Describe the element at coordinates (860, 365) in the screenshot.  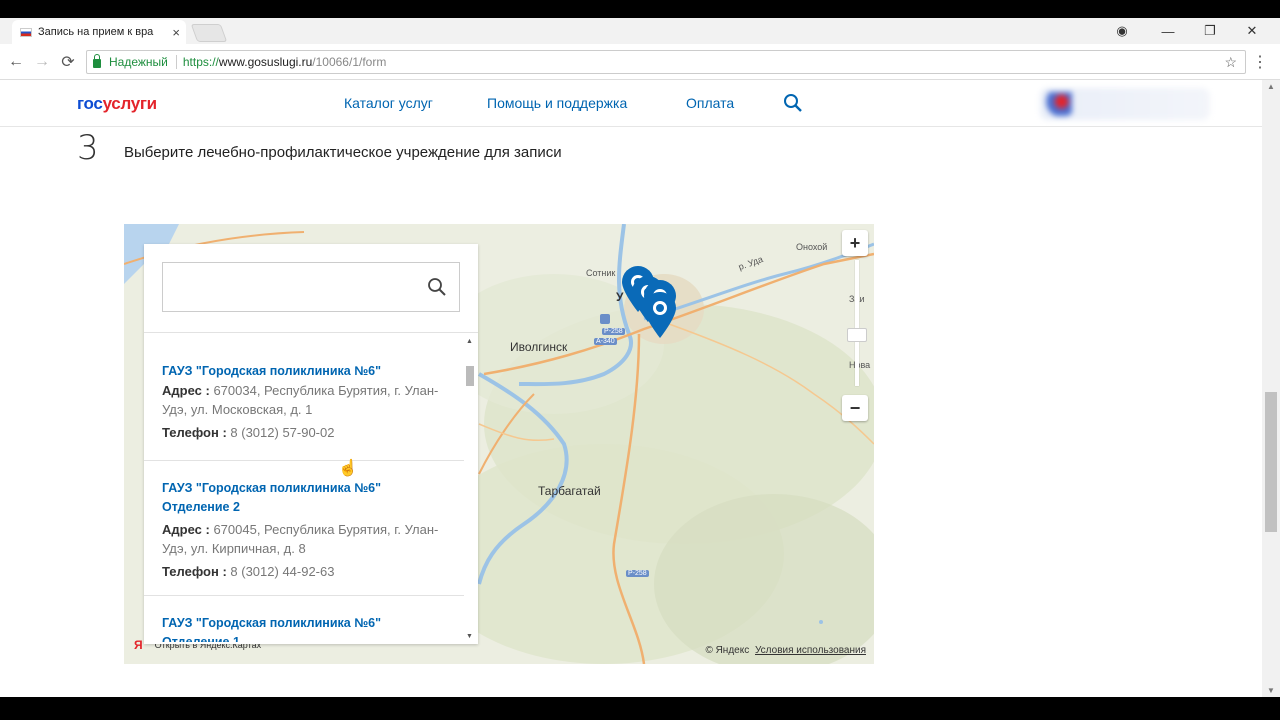
I see `map-label-nova: Нова` at that location.